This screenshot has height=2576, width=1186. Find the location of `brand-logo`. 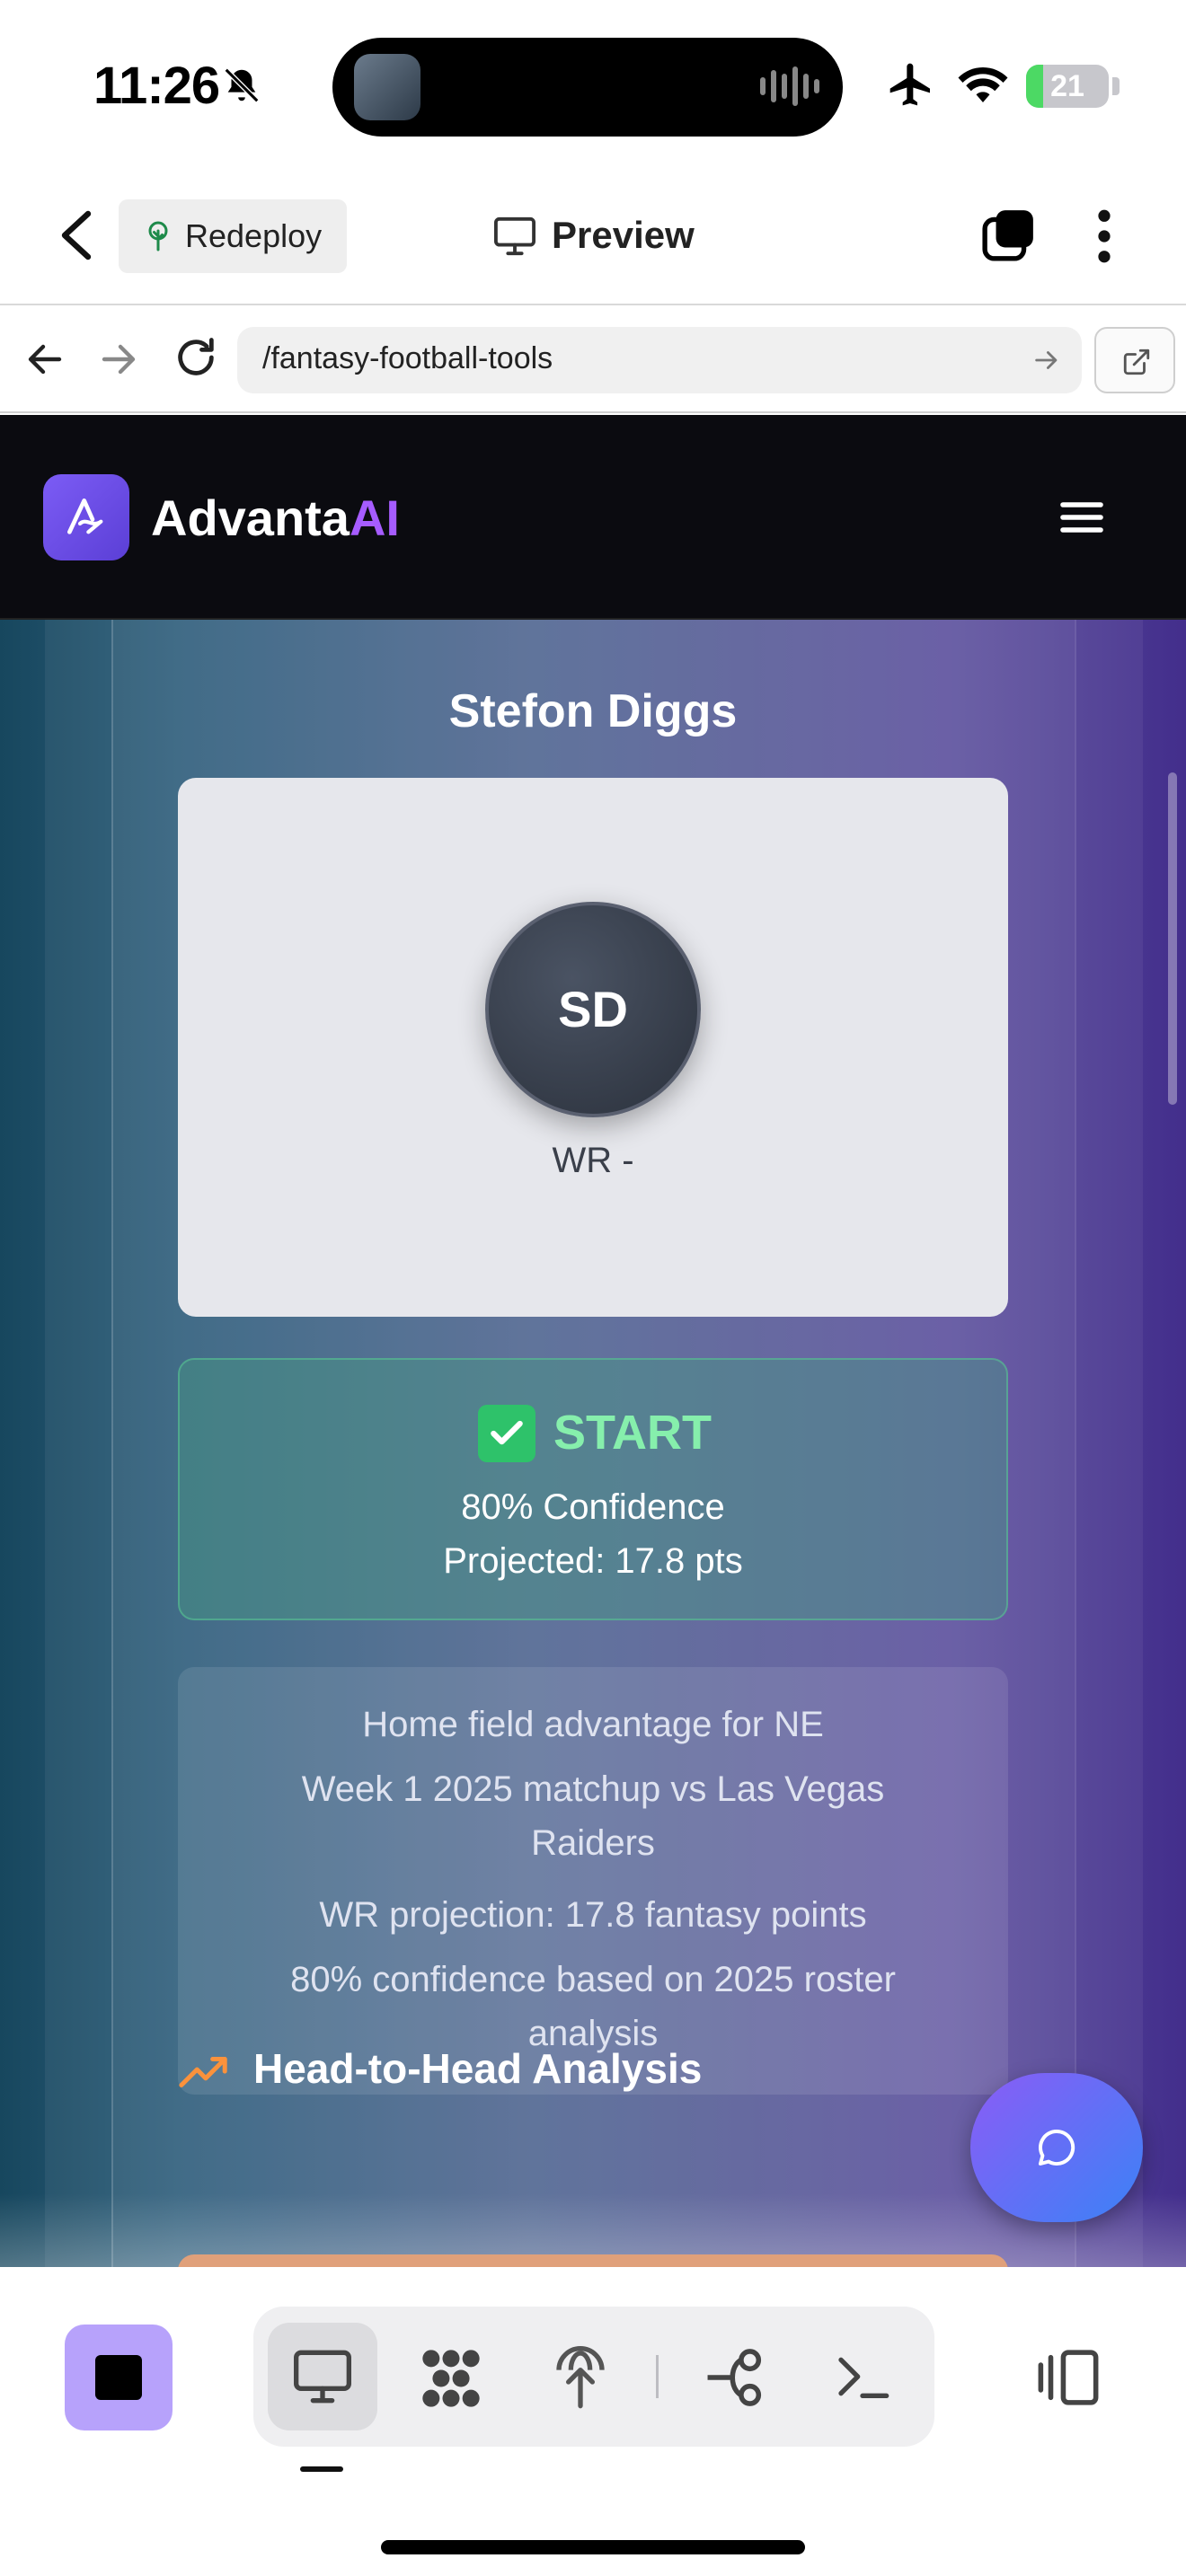

brand-logo is located at coordinates (86, 517).